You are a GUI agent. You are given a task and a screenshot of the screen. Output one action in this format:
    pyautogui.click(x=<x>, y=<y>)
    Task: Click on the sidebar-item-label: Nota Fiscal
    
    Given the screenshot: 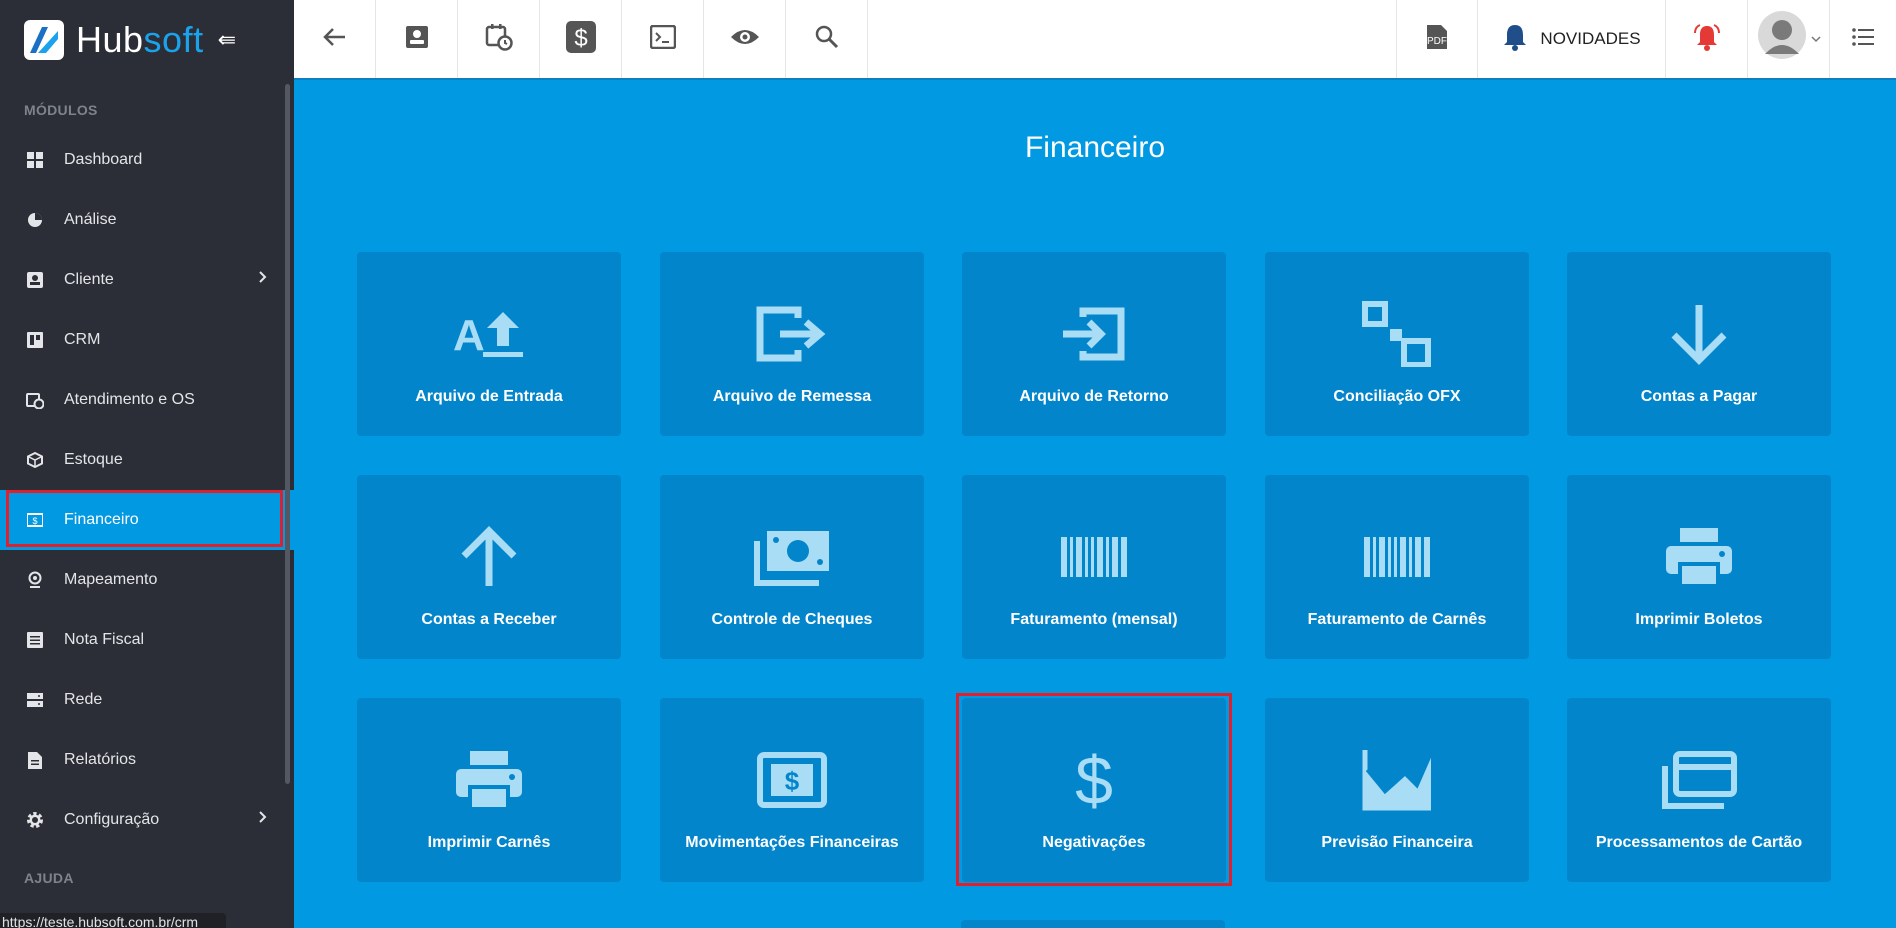 What is the action you would take?
    pyautogui.click(x=104, y=639)
    